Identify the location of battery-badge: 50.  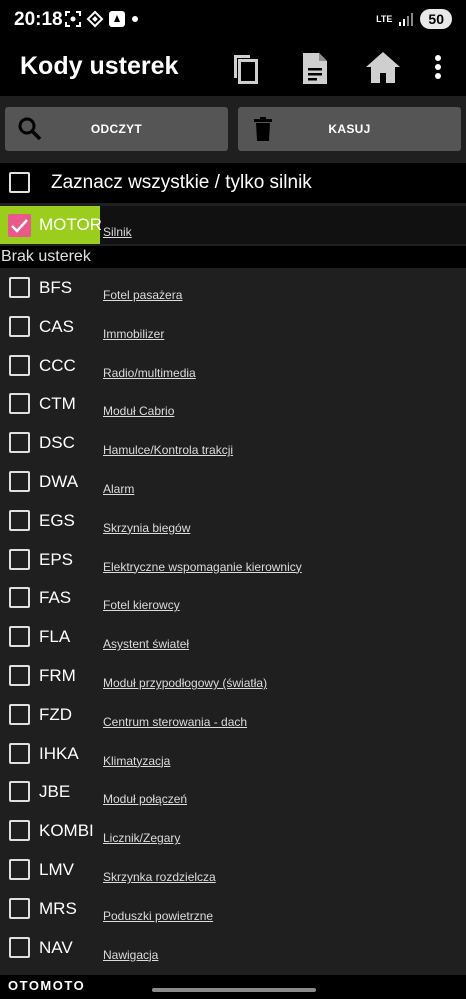
(436, 19).